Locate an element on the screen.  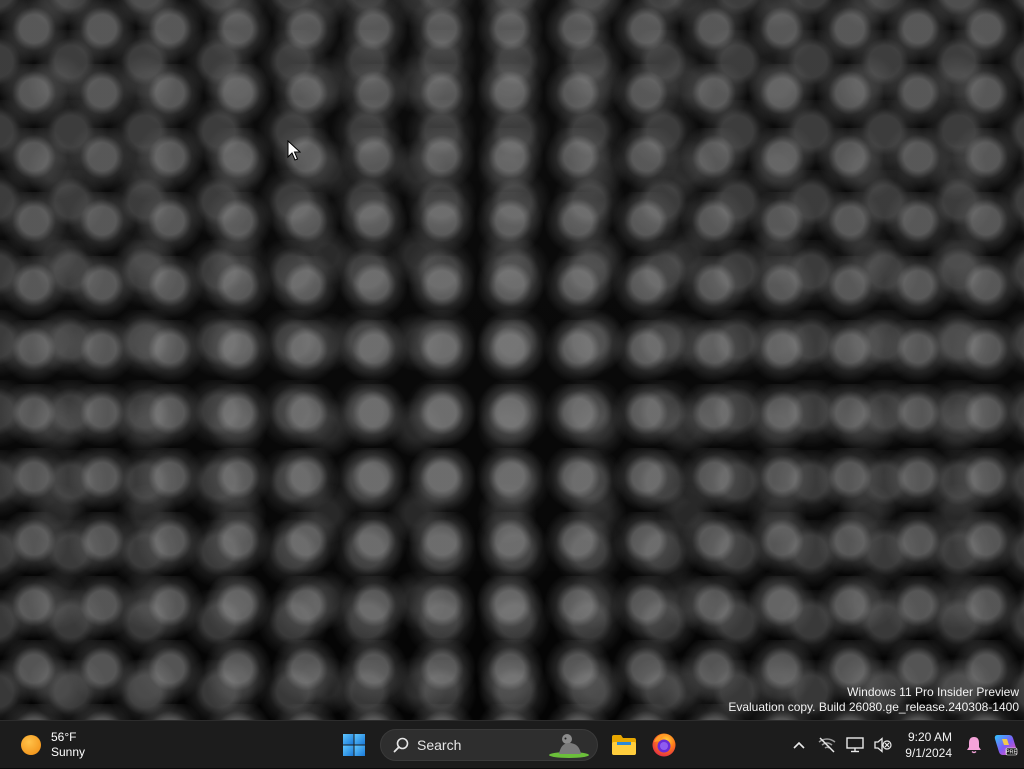
firefox-icon is located at coordinates (664, 745).